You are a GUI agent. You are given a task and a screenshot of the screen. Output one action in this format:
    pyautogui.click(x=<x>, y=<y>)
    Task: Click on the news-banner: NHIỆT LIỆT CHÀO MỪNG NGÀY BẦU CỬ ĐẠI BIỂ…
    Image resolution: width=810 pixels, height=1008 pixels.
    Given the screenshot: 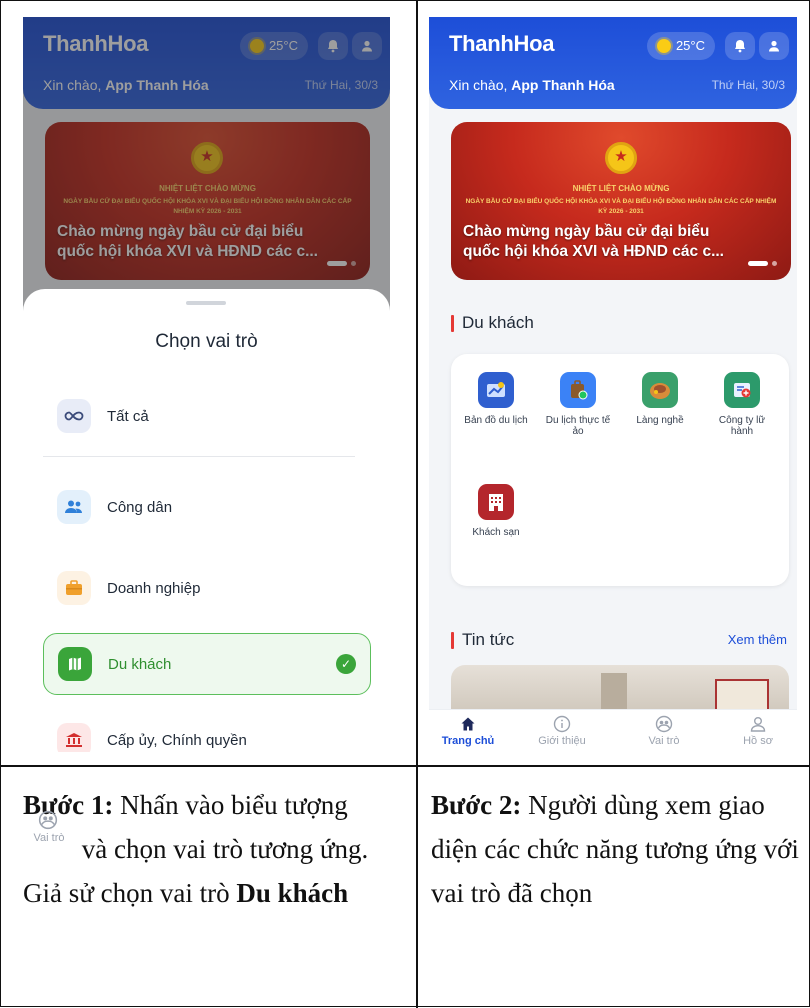 What is the action you would take?
    pyautogui.click(x=621, y=201)
    